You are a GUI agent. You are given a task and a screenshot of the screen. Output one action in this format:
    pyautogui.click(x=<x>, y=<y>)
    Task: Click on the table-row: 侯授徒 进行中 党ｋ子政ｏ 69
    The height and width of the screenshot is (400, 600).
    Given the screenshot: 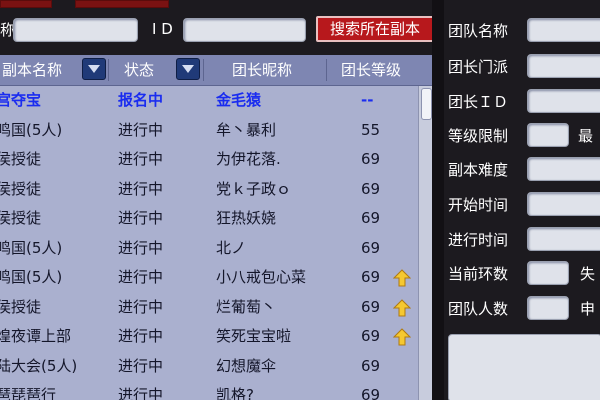 What is the action you would take?
    pyautogui.click(x=209, y=190)
    